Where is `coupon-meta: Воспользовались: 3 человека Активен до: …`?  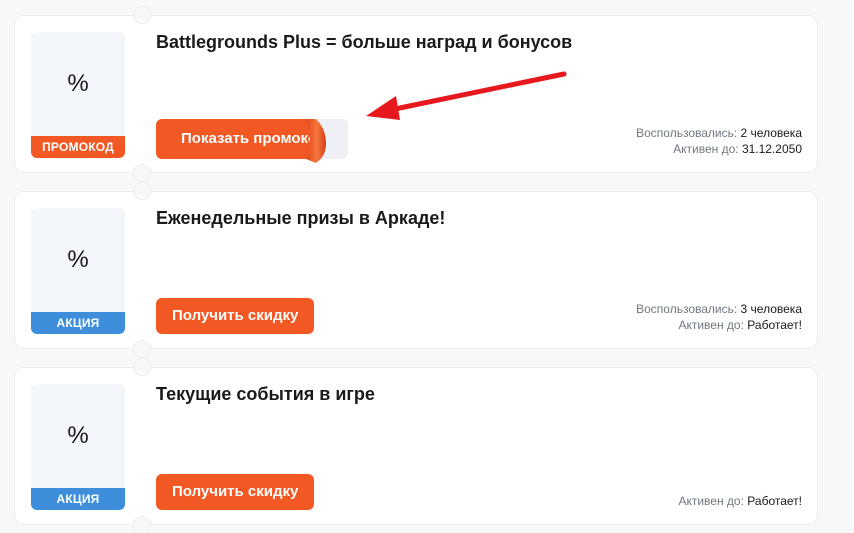
coupon-meta: Воспользовались: 3 человека Активен до: … is located at coordinates (719, 317).